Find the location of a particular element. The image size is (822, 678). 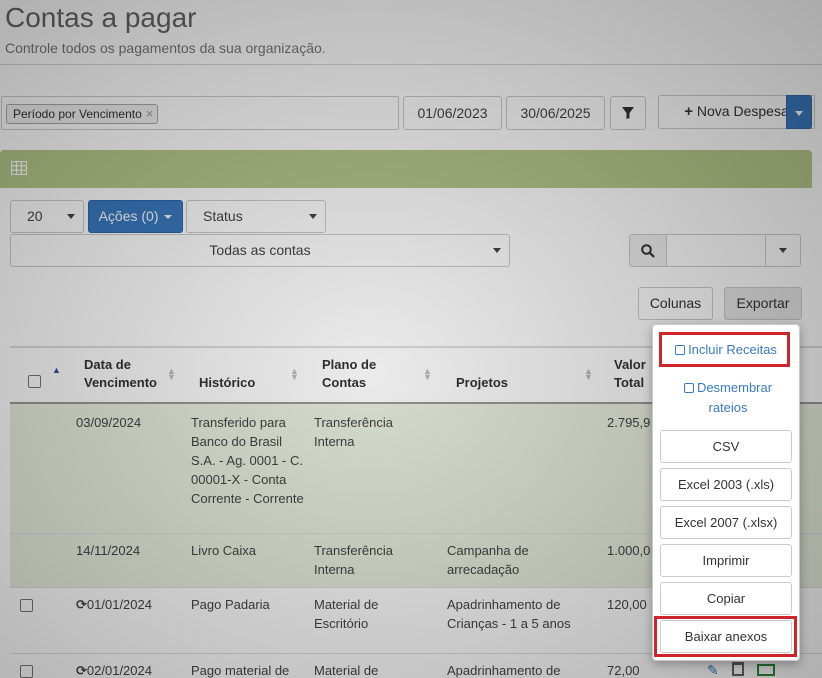

actions-button: Ações (0) is located at coordinates (135, 216).